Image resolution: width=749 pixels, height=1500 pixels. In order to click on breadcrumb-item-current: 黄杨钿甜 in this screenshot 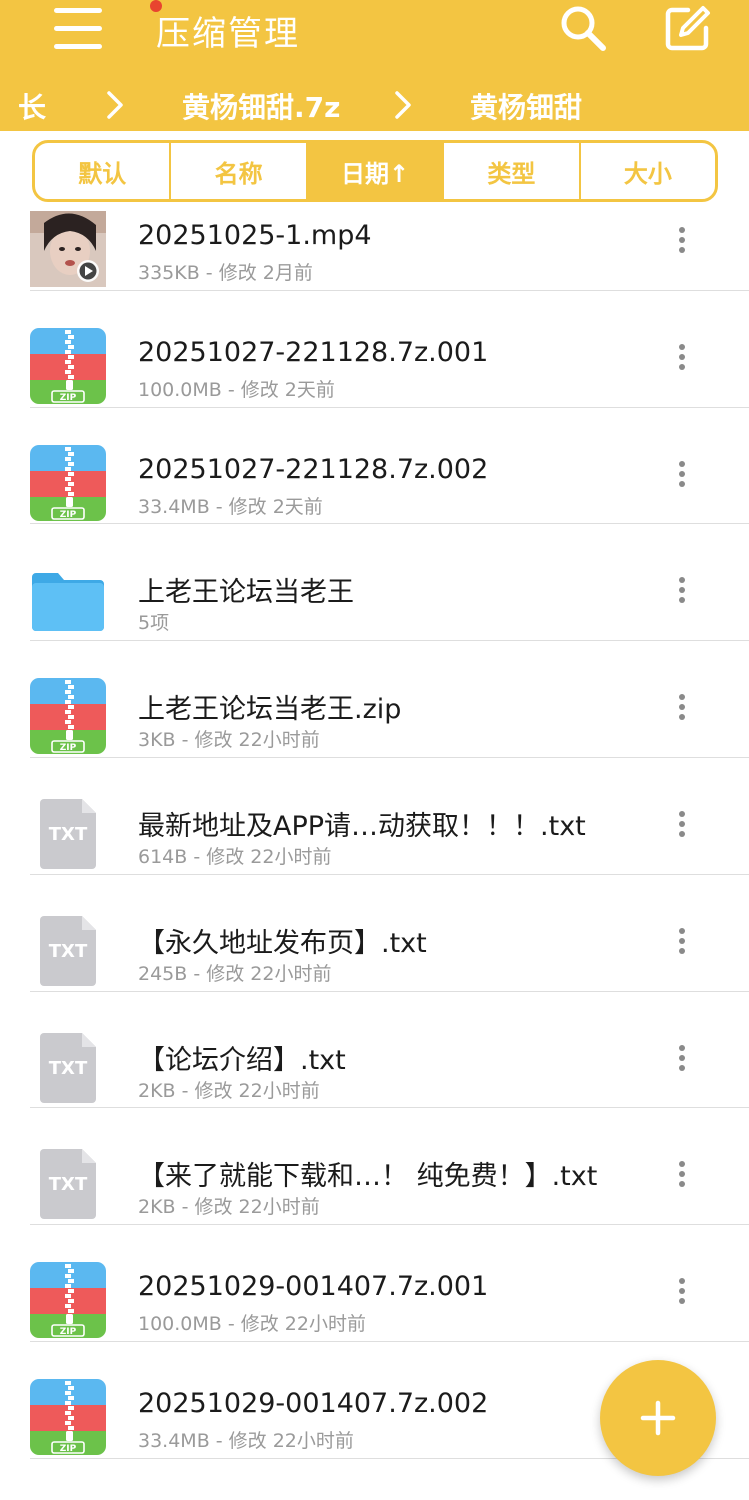, I will do `click(526, 106)`.